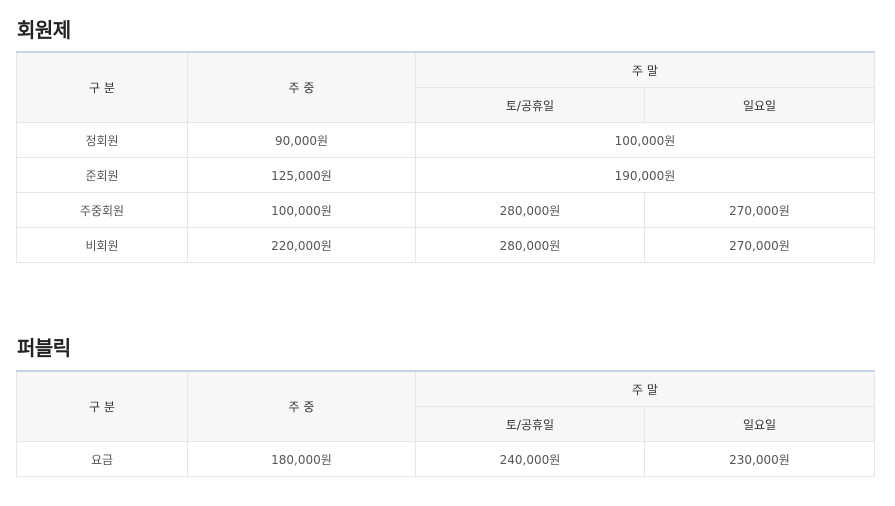  I want to click on row-sat-holiday-price: 240,000원, so click(530, 459).